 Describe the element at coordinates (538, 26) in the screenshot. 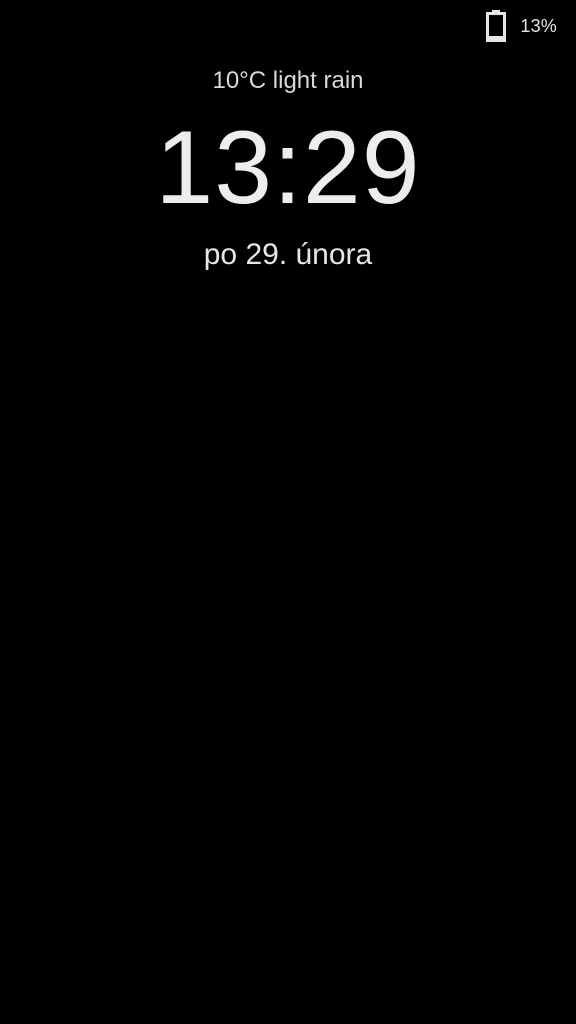

I see `battery-percentage: 13%` at that location.